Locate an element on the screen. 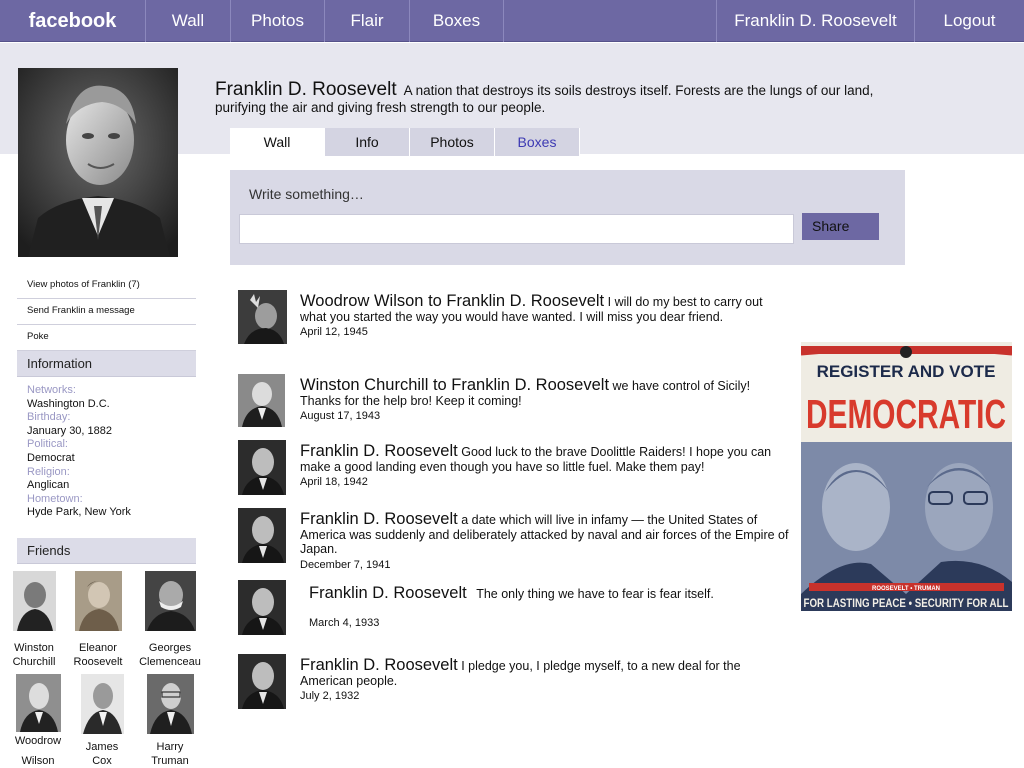 The image size is (1024, 768). send-message-link: Send Franklin a message is located at coordinates (106, 312).